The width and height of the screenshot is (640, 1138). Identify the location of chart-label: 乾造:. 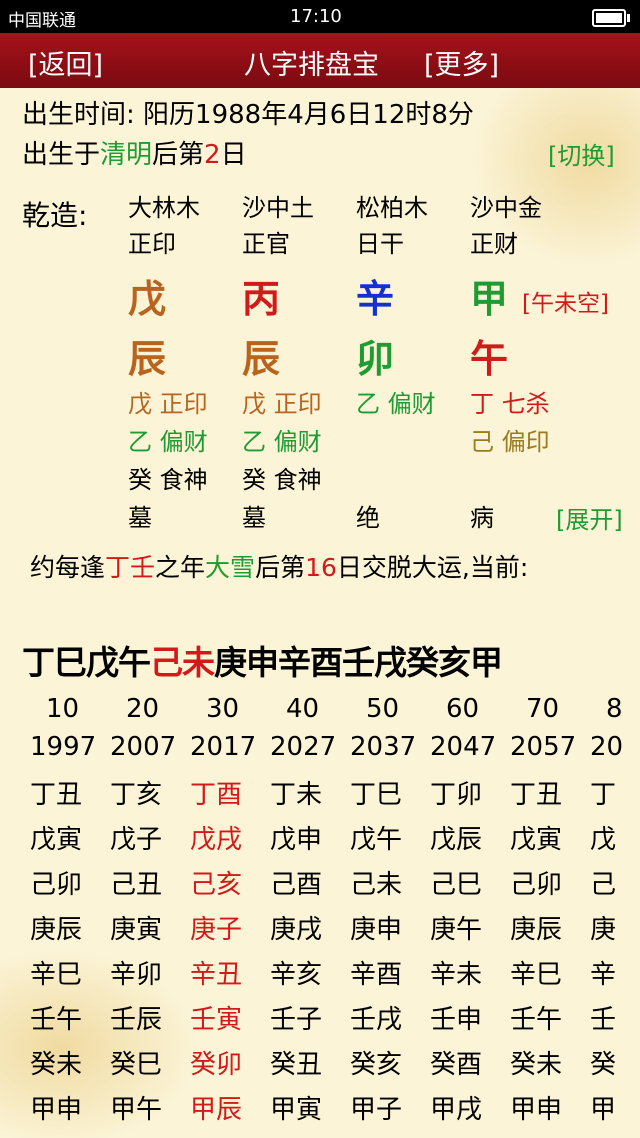
(55, 215).